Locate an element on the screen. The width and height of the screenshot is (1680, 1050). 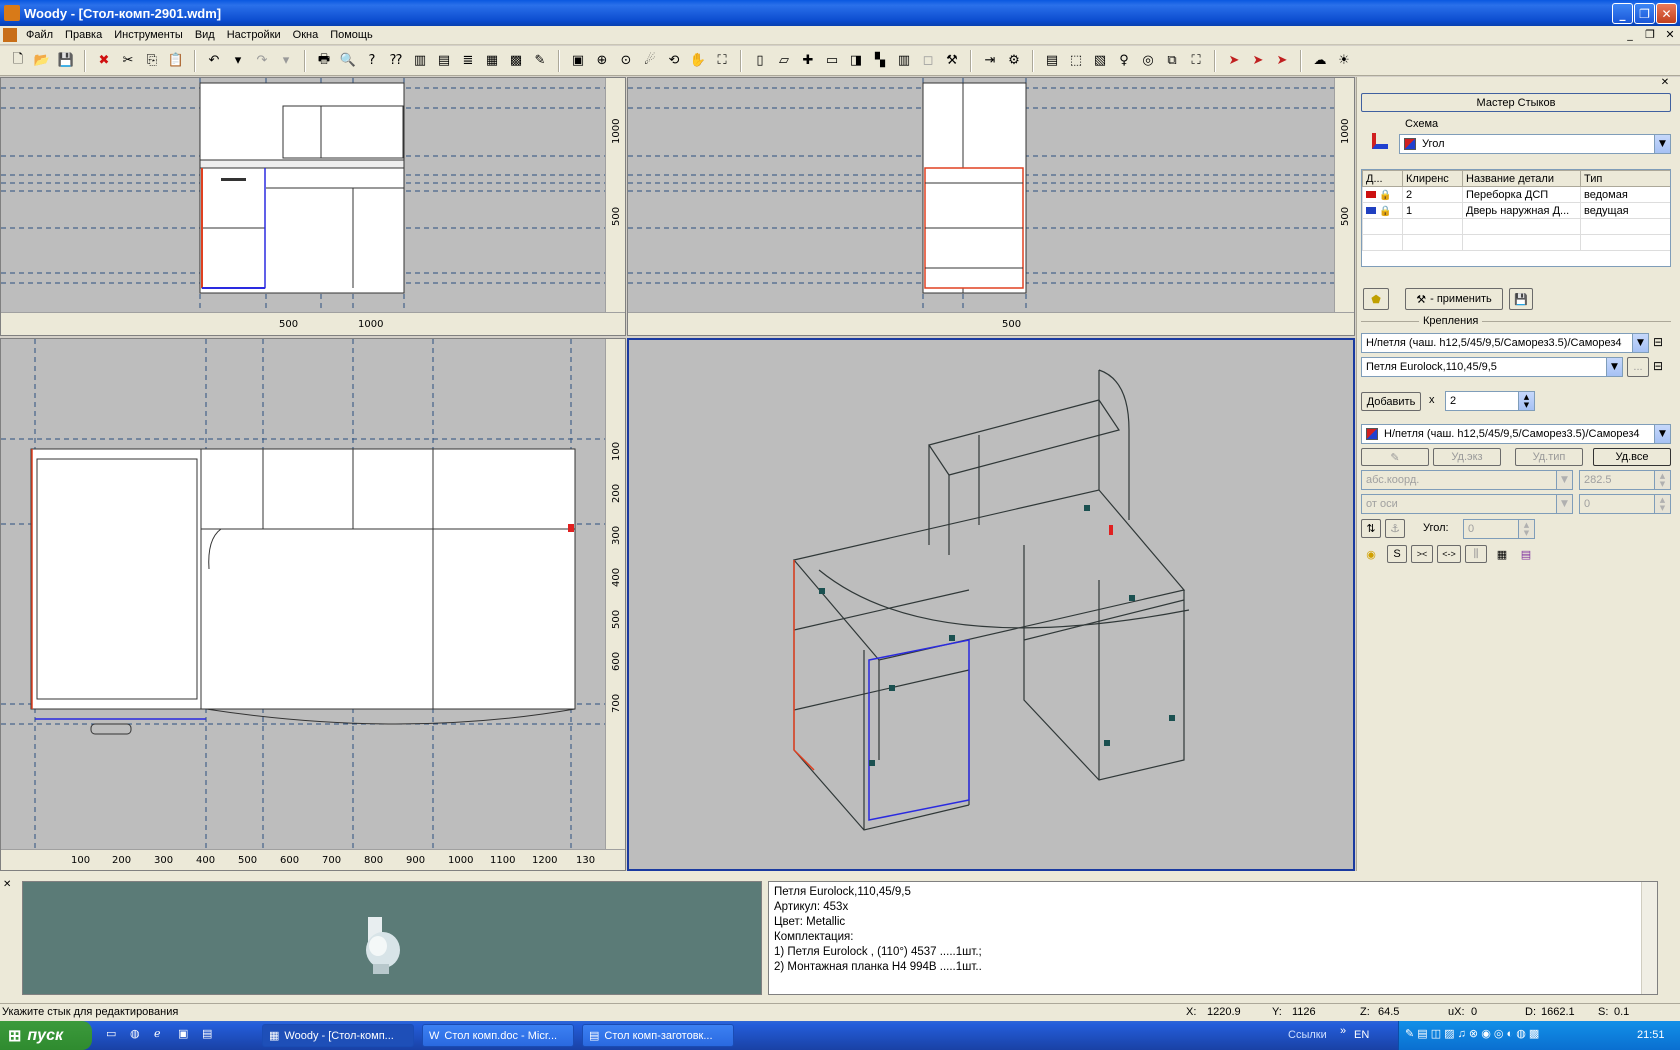
delete-type-button: Уд.тип is located at coordinates (1549, 457).